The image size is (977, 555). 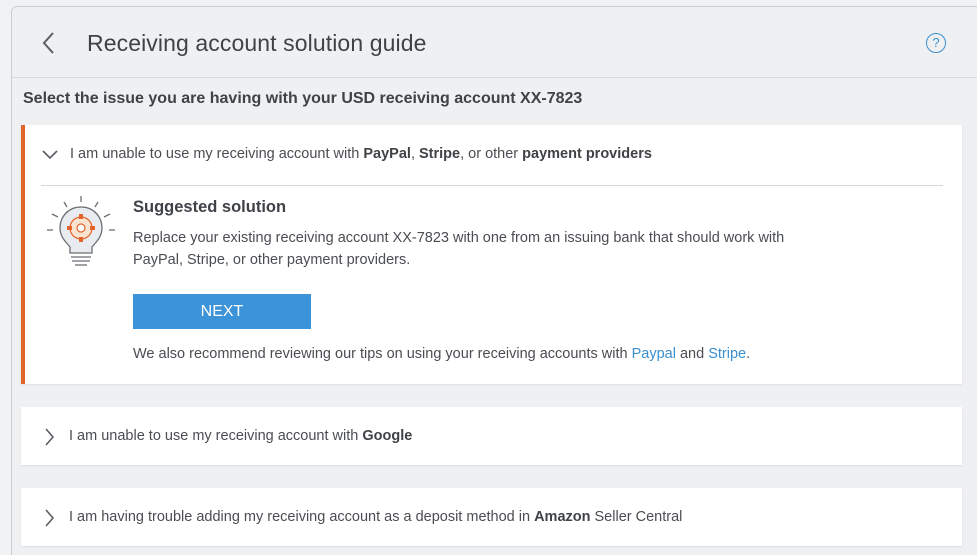 What do you see at coordinates (727, 354) in the screenshot?
I see `stripe-link: Stripe` at bounding box center [727, 354].